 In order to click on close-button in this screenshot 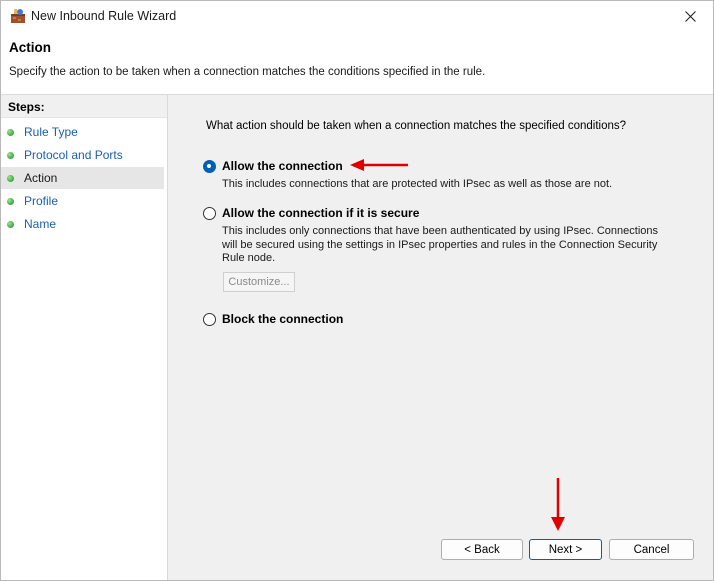, I will do `click(690, 16)`.